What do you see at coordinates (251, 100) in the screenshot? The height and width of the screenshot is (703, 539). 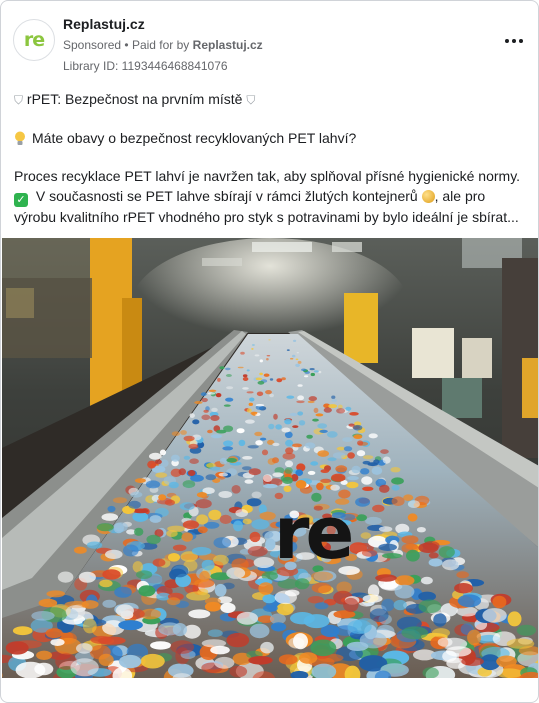 I see `shield-icon: ⛉` at bounding box center [251, 100].